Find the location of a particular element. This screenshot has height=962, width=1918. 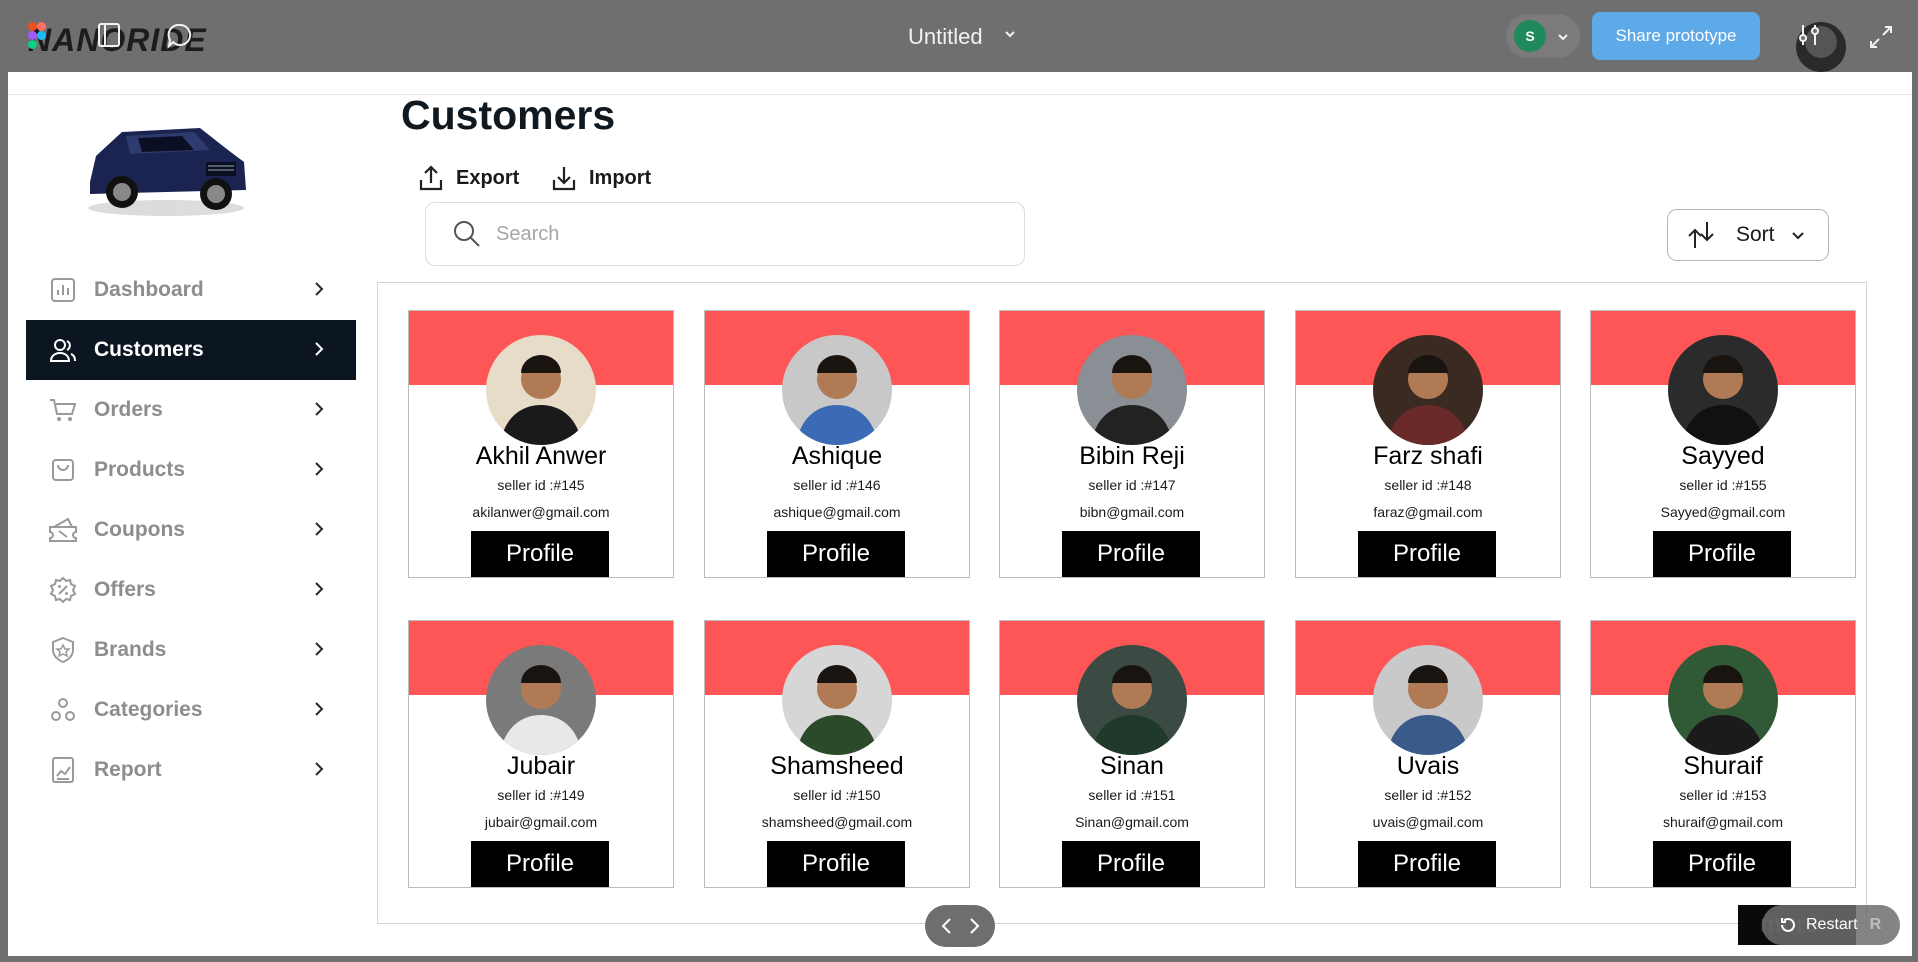

sidebar-item-products: Products is located at coordinates (191, 470).